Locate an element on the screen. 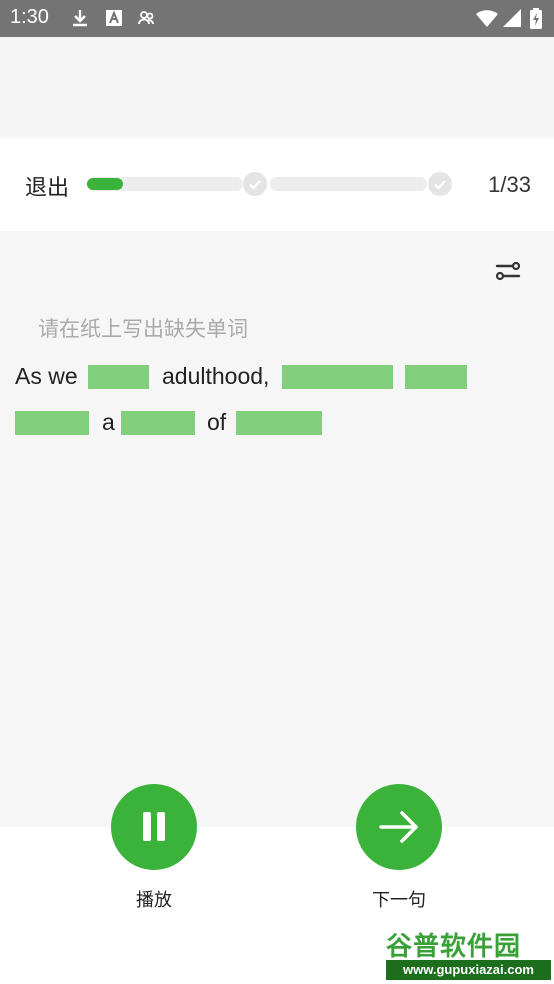 The image size is (554, 984). next-sentence-button is located at coordinates (399, 827).